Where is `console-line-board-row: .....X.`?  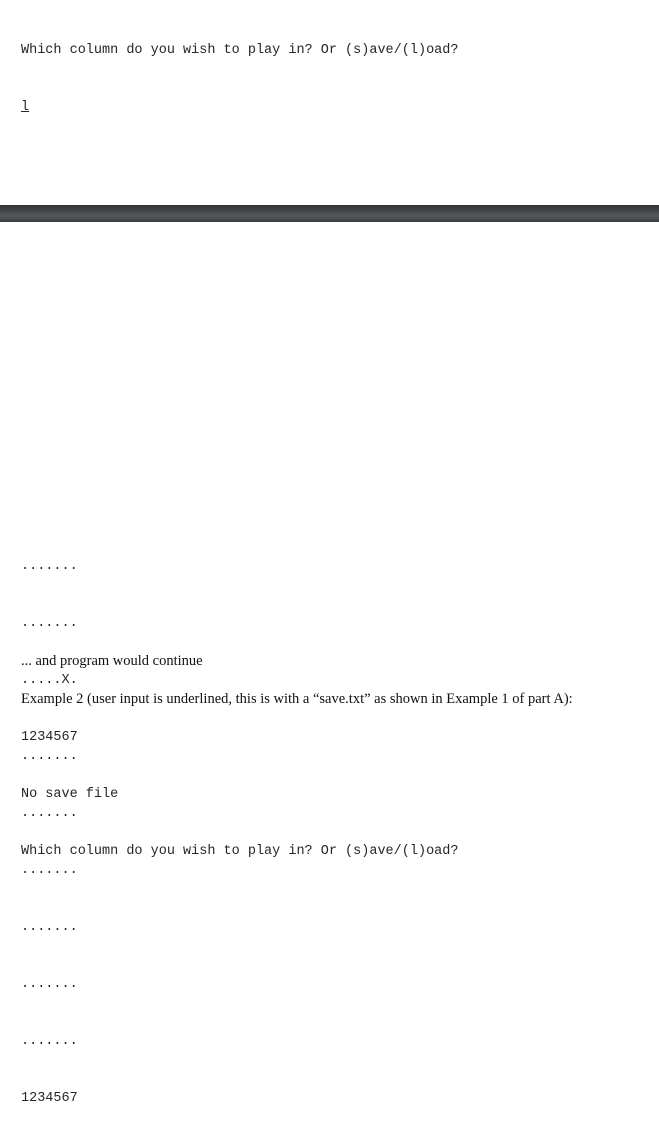 console-line-board-row: .....X. is located at coordinates (49, 680).